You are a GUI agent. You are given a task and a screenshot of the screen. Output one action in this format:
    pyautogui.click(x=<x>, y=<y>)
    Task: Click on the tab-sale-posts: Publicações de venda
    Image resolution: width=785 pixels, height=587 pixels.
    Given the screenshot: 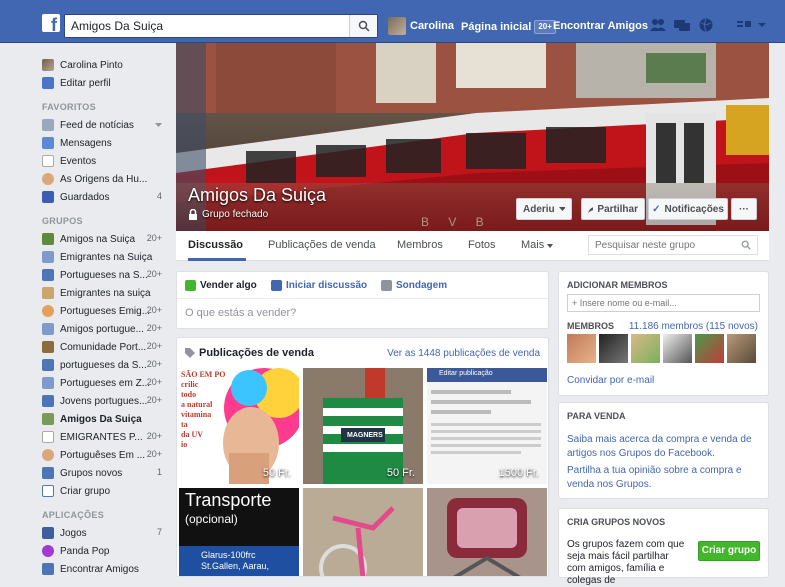 What is the action you would take?
    pyautogui.click(x=322, y=245)
    